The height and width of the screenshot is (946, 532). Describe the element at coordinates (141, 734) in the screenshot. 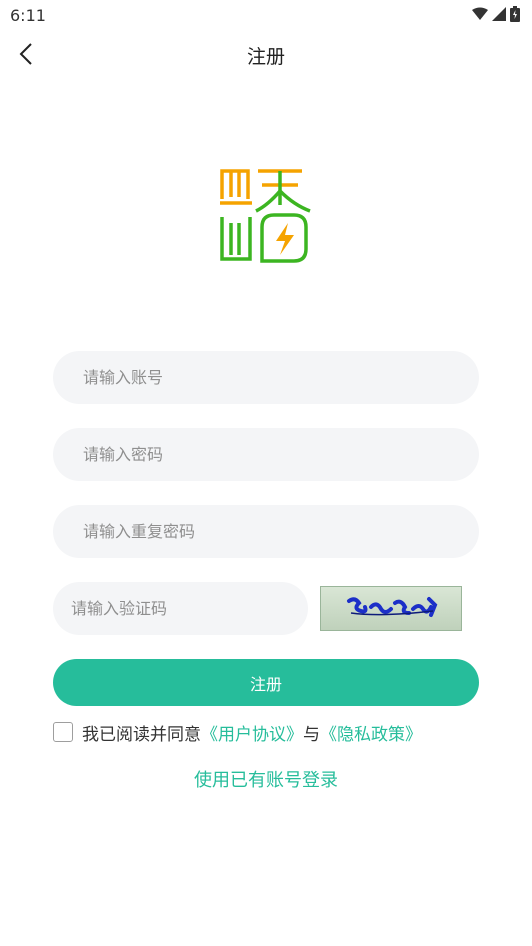

I see `agreement-prefix: 我已阅读并同意` at that location.